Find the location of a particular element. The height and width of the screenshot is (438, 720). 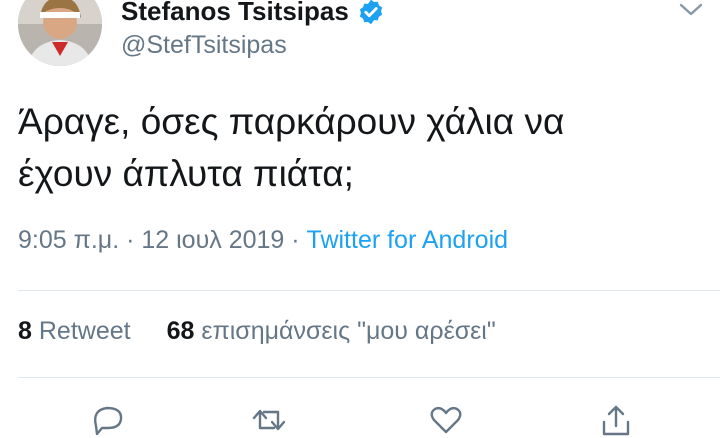

avatar is located at coordinates (60, 33).